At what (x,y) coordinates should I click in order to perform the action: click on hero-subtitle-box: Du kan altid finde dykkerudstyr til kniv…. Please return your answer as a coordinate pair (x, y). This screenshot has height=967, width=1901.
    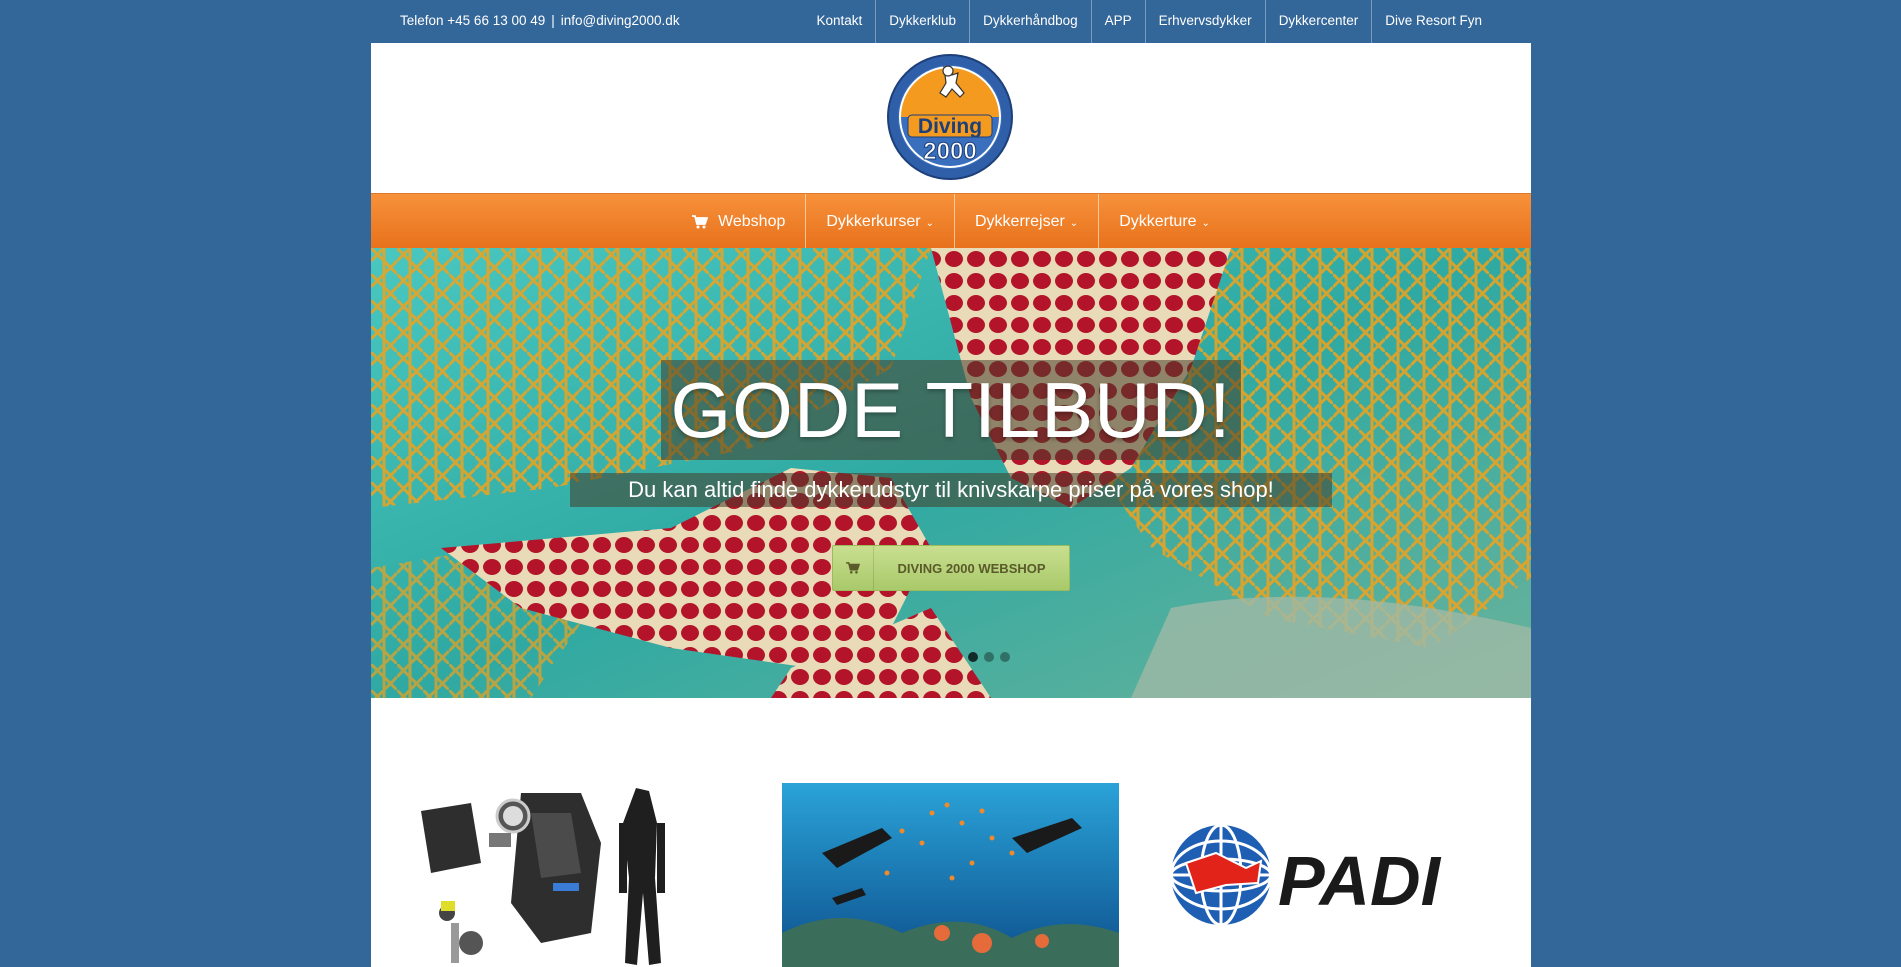
    Looking at the image, I should click on (951, 490).